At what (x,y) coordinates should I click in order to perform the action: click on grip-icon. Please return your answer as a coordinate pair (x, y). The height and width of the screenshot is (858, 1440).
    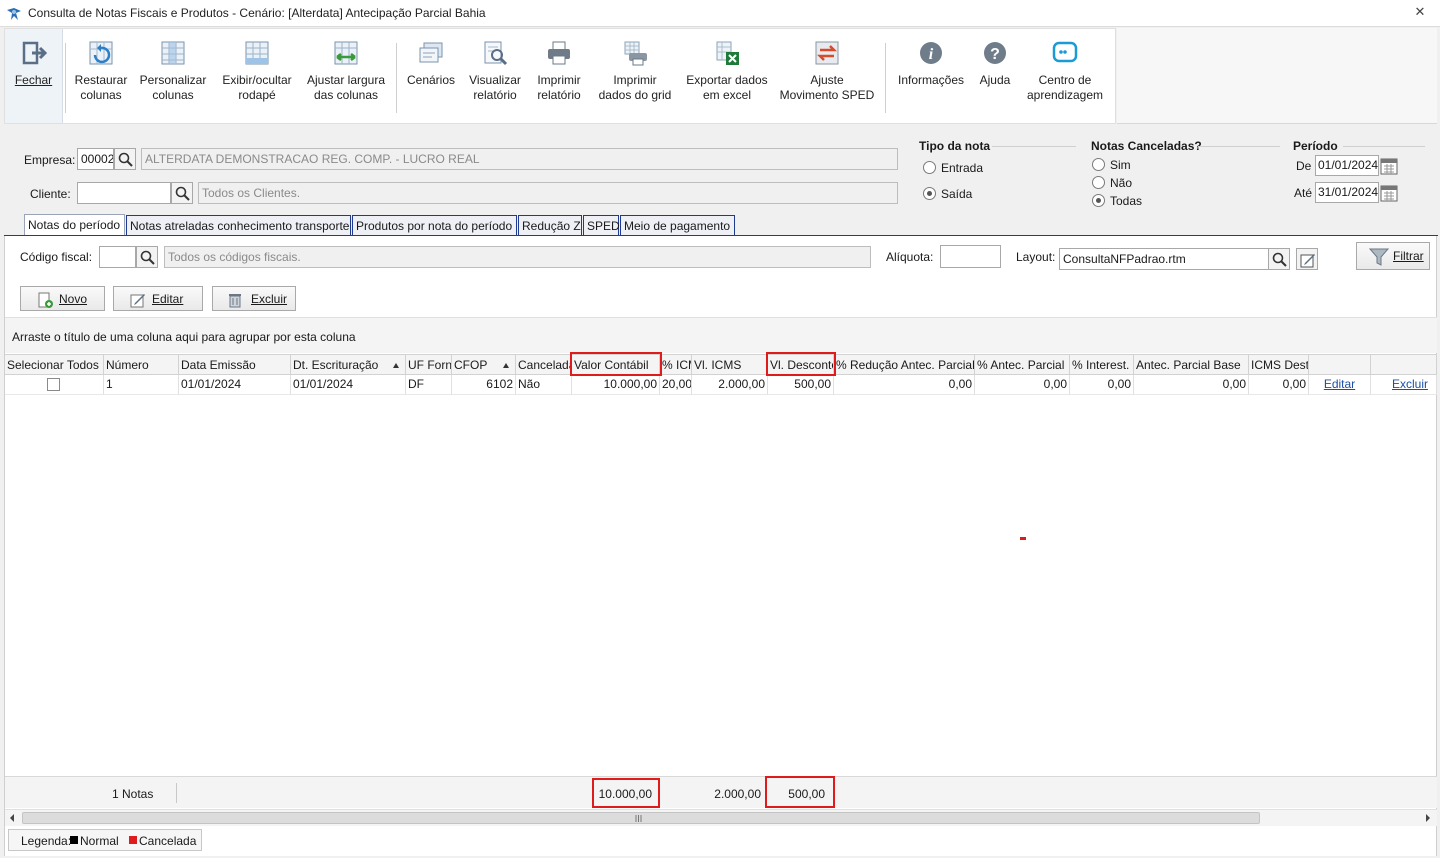
    Looking at the image, I should click on (638, 818).